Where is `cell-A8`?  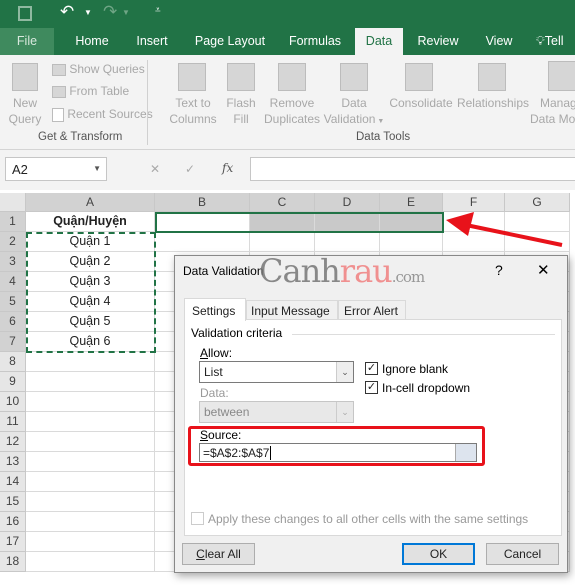
cell-A8 is located at coordinates (90, 362).